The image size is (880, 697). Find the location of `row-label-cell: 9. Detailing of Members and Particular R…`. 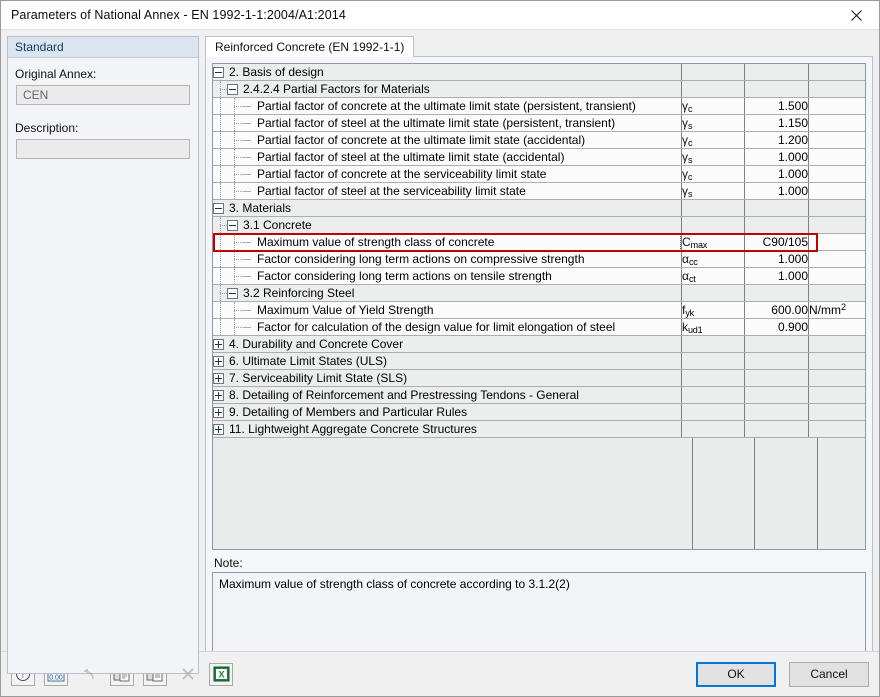

row-label-cell: 9. Detailing of Members and Particular R… is located at coordinates (447, 412).